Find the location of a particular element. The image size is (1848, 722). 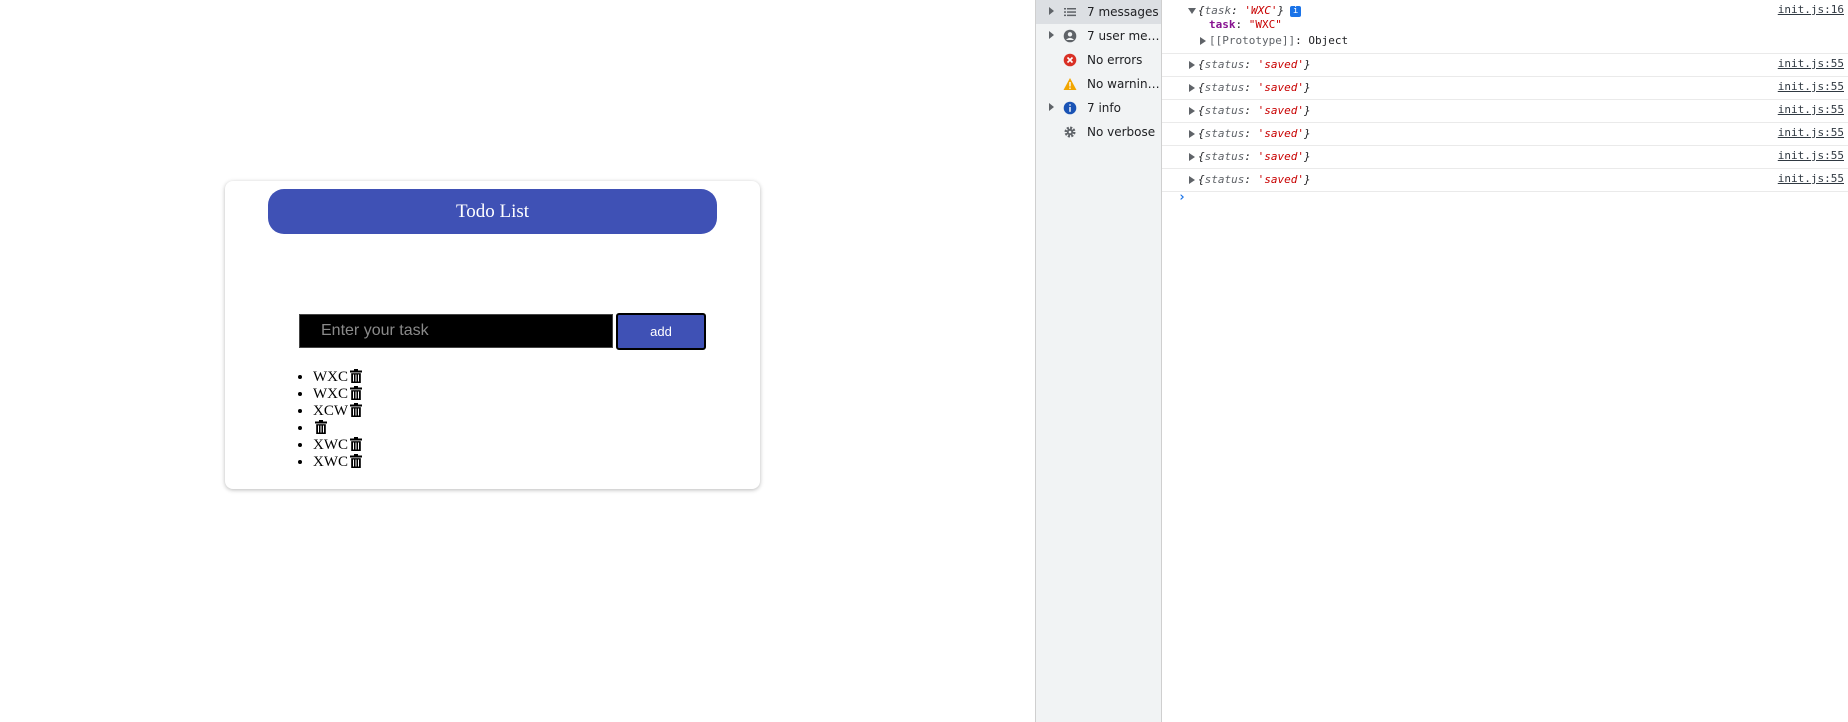

property-key: task is located at coordinates (1222, 24).